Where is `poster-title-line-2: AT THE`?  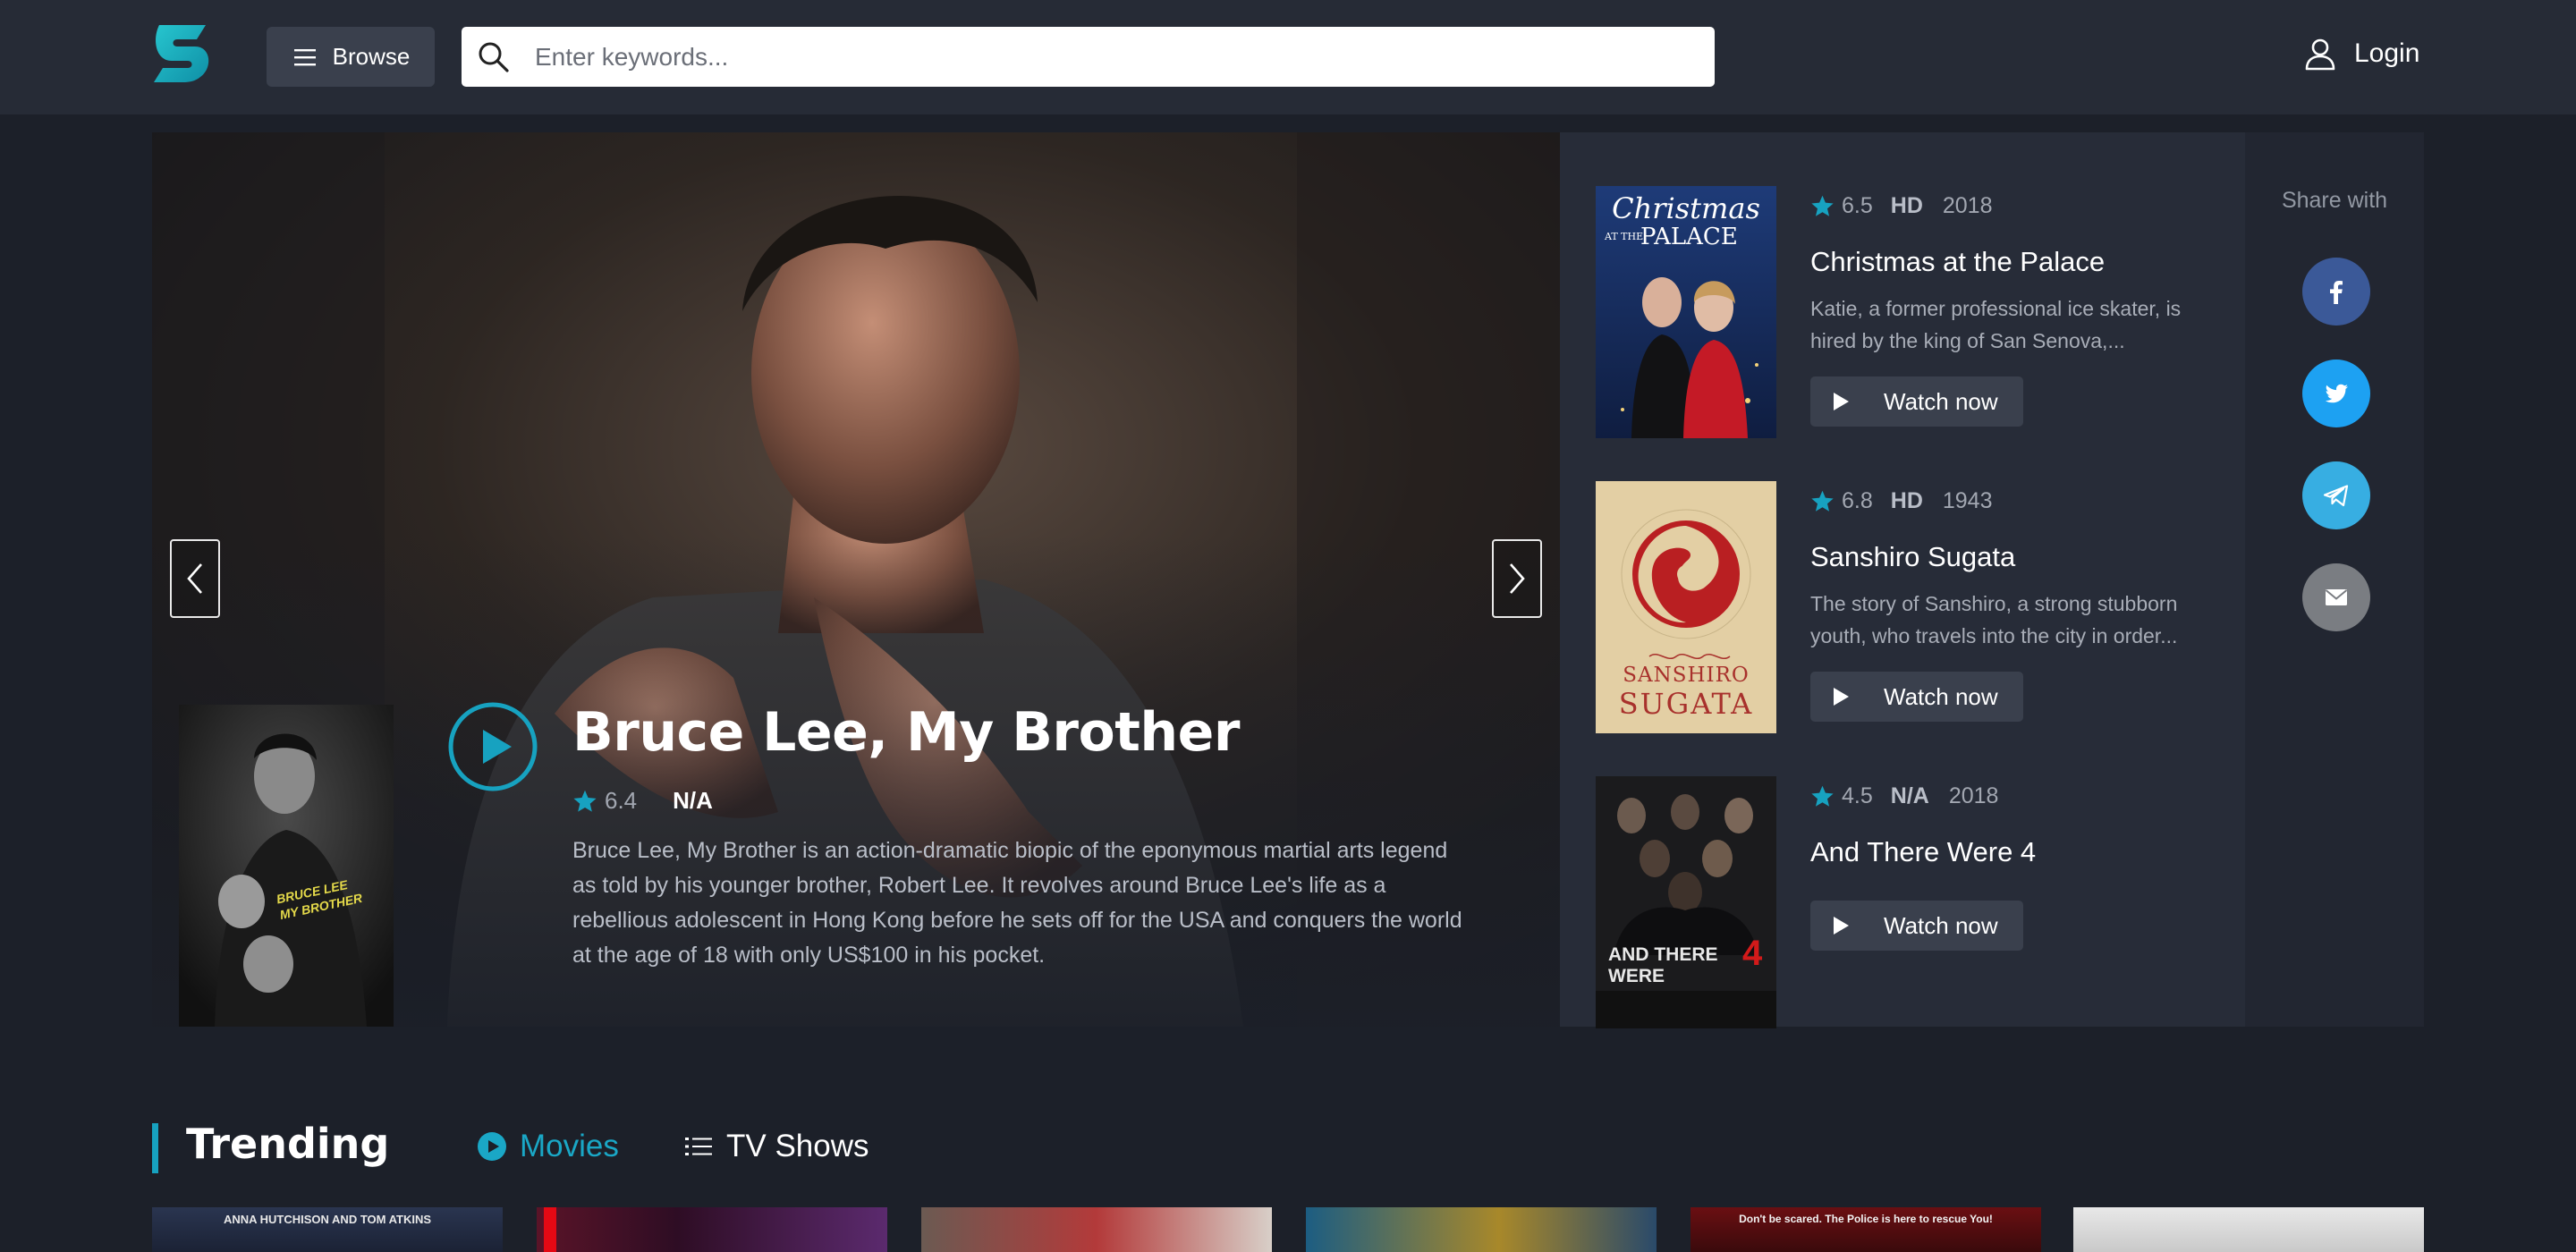
poster-title-line-2: AT THE is located at coordinates (1624, 236).